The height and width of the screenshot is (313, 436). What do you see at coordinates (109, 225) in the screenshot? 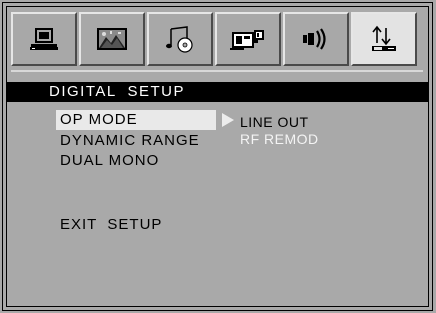
I see `menu-item-exit-setup: EXIT SETUP` at bounding box center [109, 225].